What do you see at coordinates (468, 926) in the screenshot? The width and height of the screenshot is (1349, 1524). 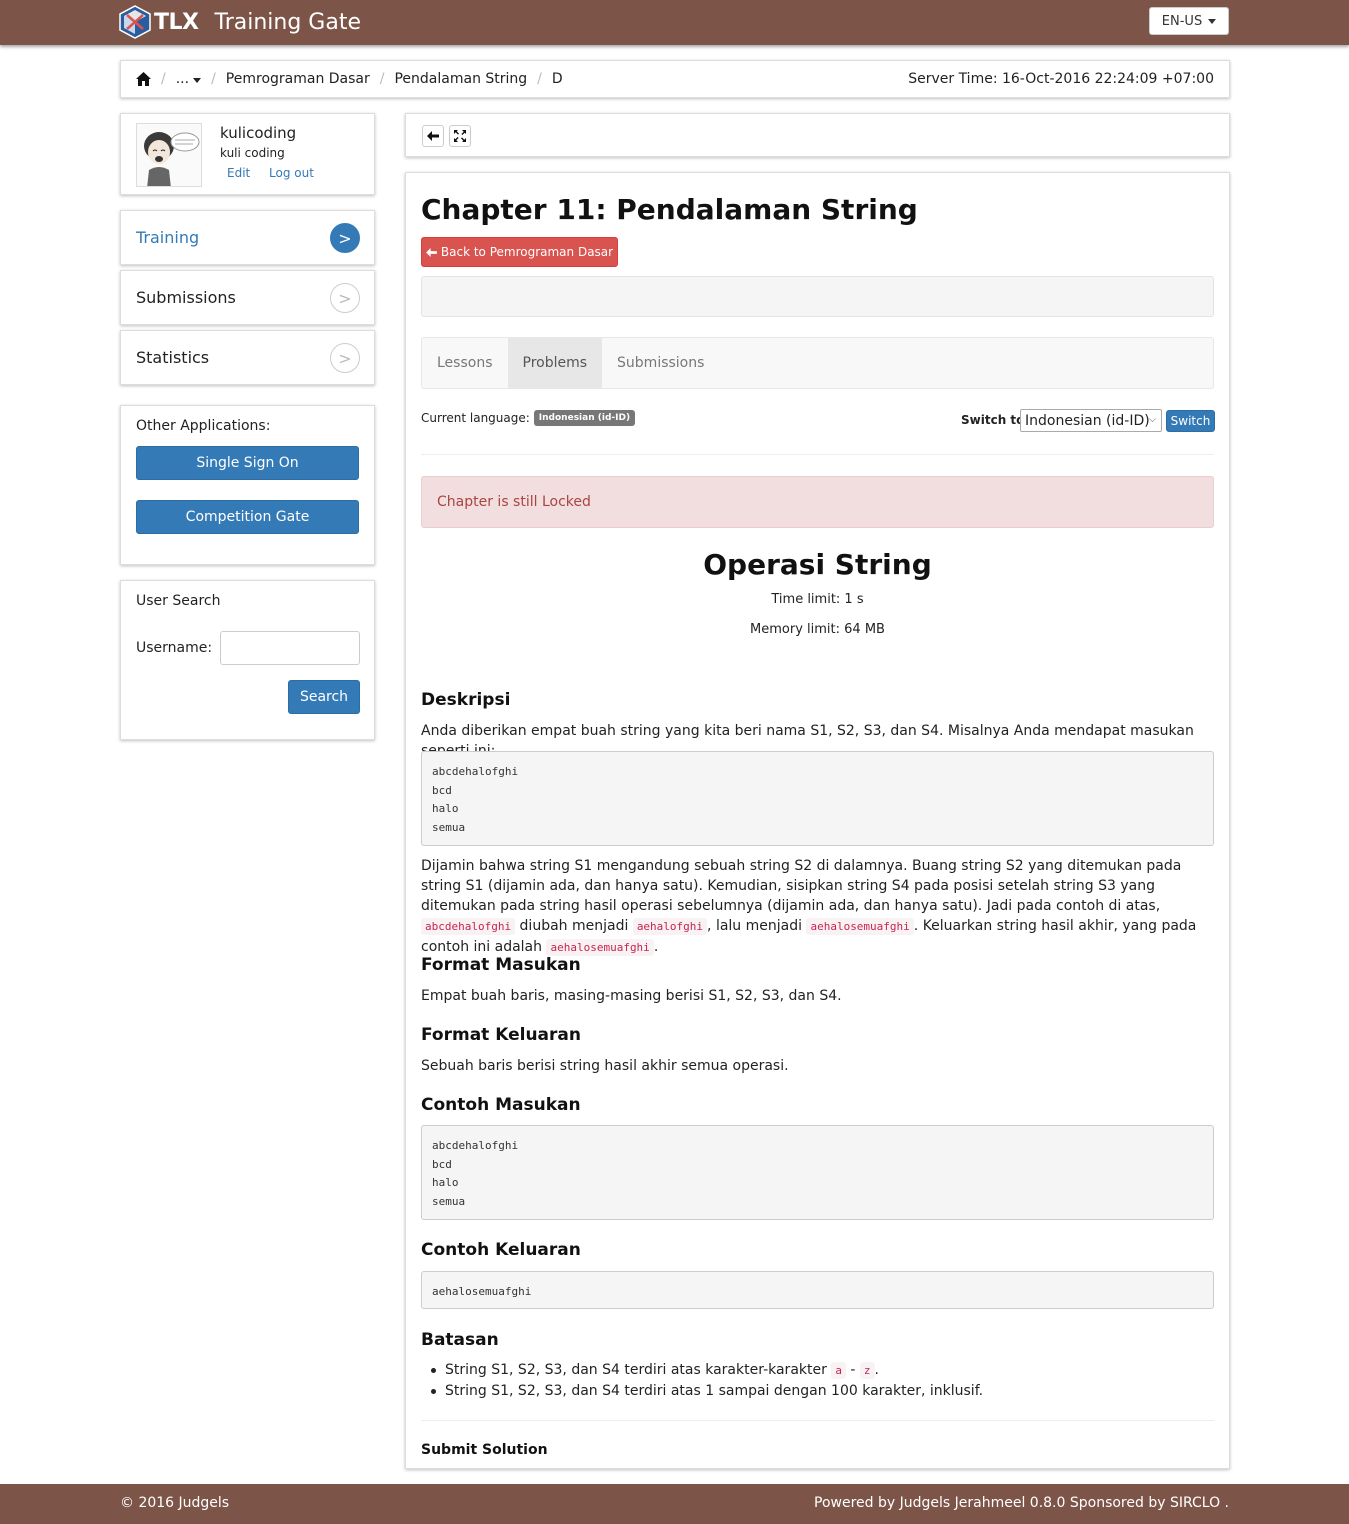 I see `inline-code: abcdehalofghi` at bounding box center [468, 926].